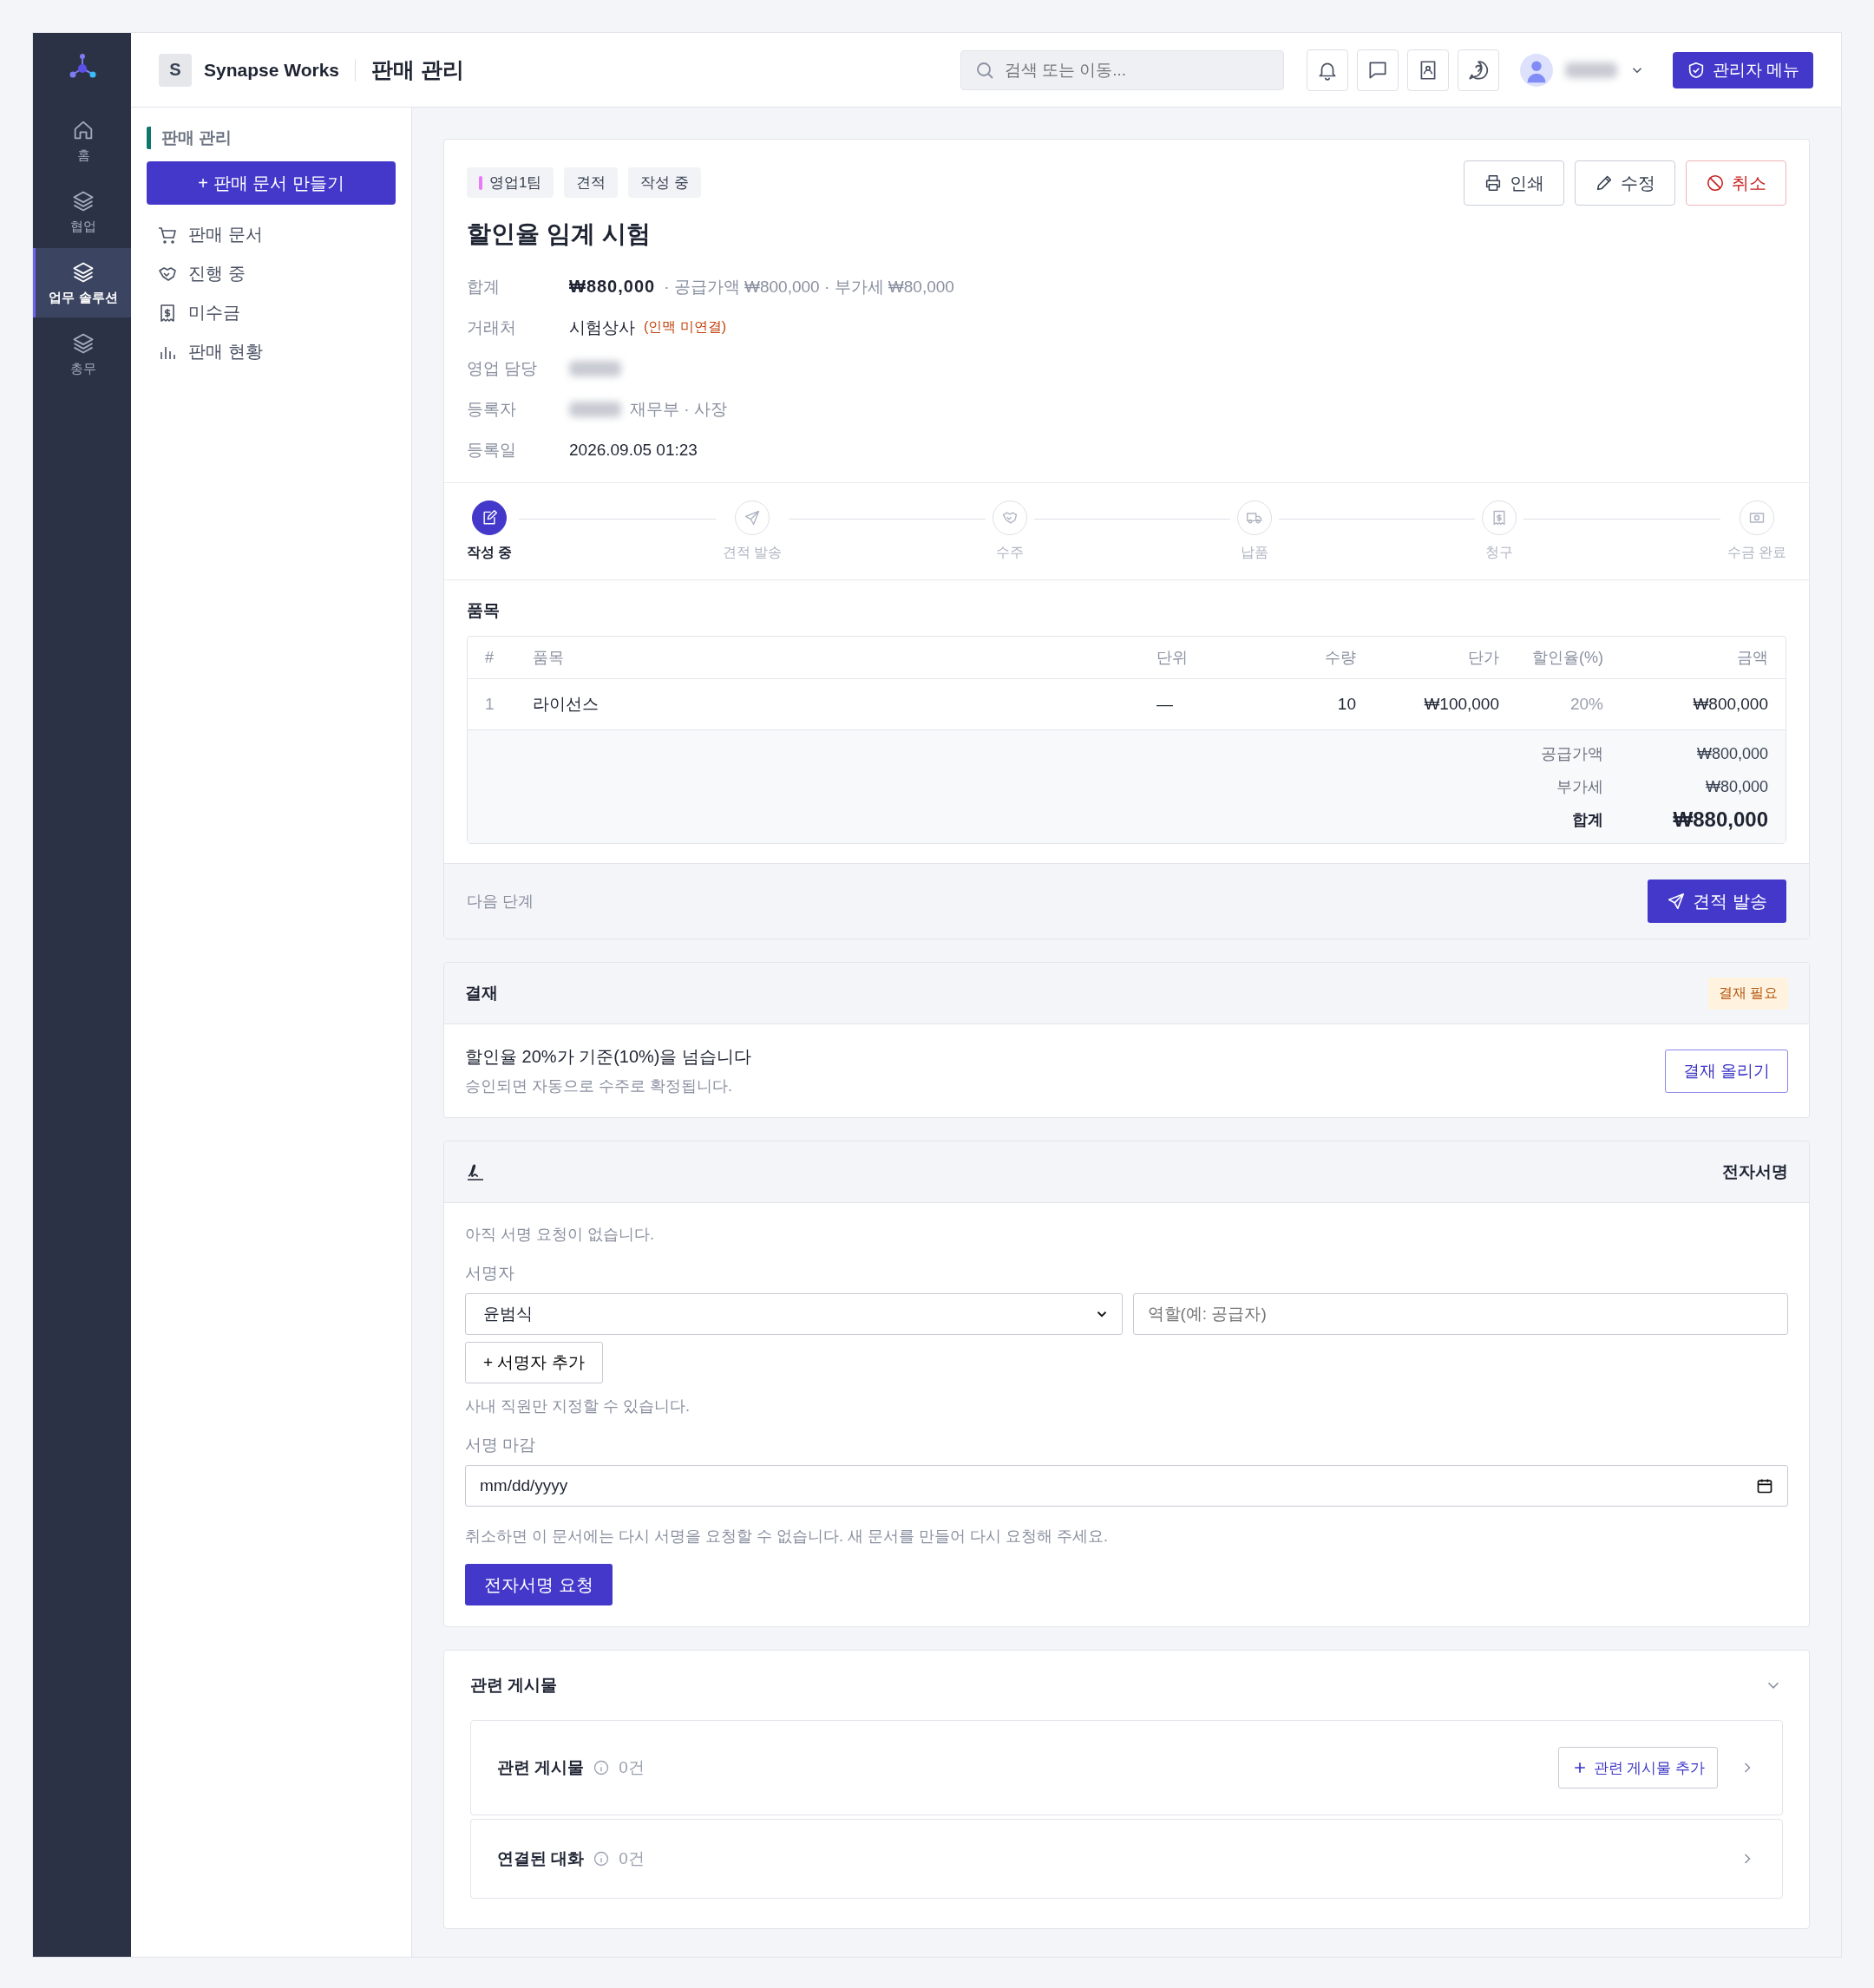  Describe the element at coordinates (1726, 1071) in the screenshot. I see `submit-approval-button: 결재 올리기` at that location.